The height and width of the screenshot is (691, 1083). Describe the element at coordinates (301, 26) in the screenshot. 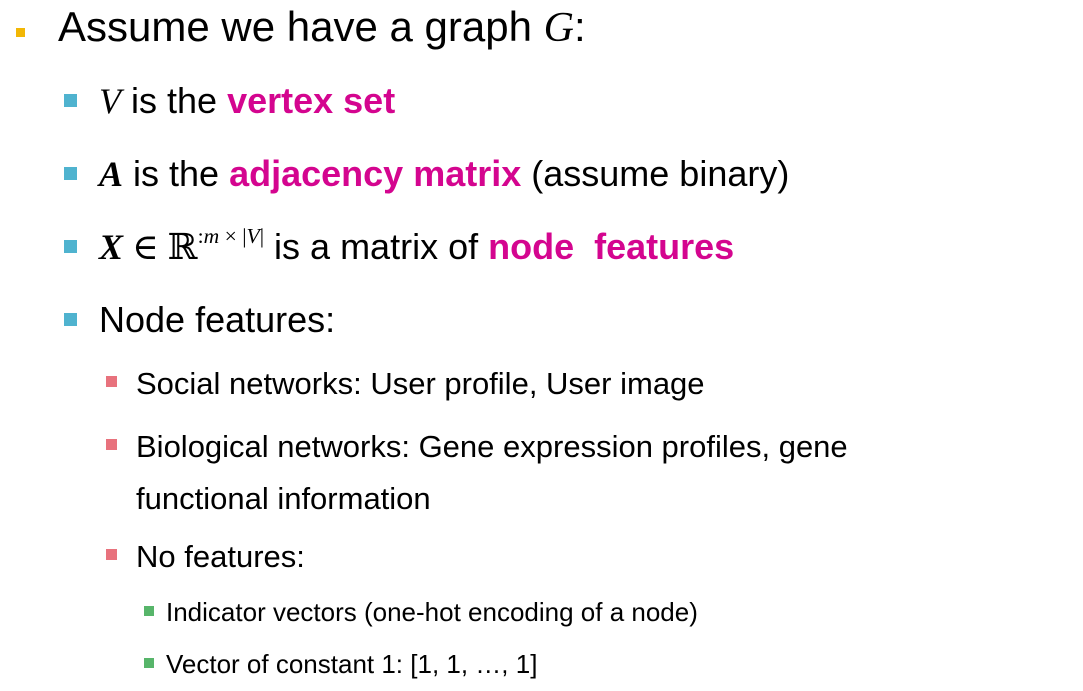

I see `text: Assume we have a graph` at that location.